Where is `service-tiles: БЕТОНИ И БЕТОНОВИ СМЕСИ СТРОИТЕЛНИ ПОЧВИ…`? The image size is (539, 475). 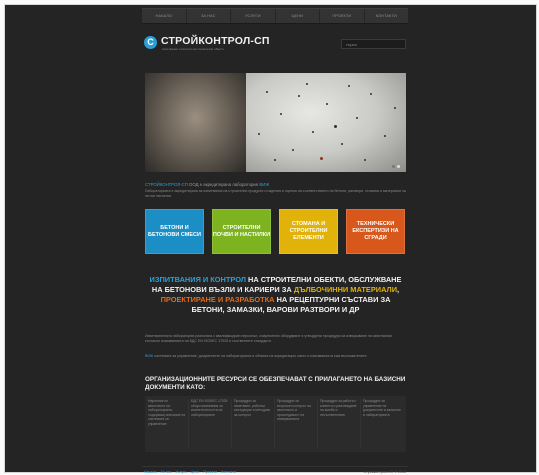
service-tiles: БЕТОНИ И БЕТОНОВИ СМЕСИ СТРОИТЕЛНИ ПОЧВИ… is located at coordinates (275, 231).